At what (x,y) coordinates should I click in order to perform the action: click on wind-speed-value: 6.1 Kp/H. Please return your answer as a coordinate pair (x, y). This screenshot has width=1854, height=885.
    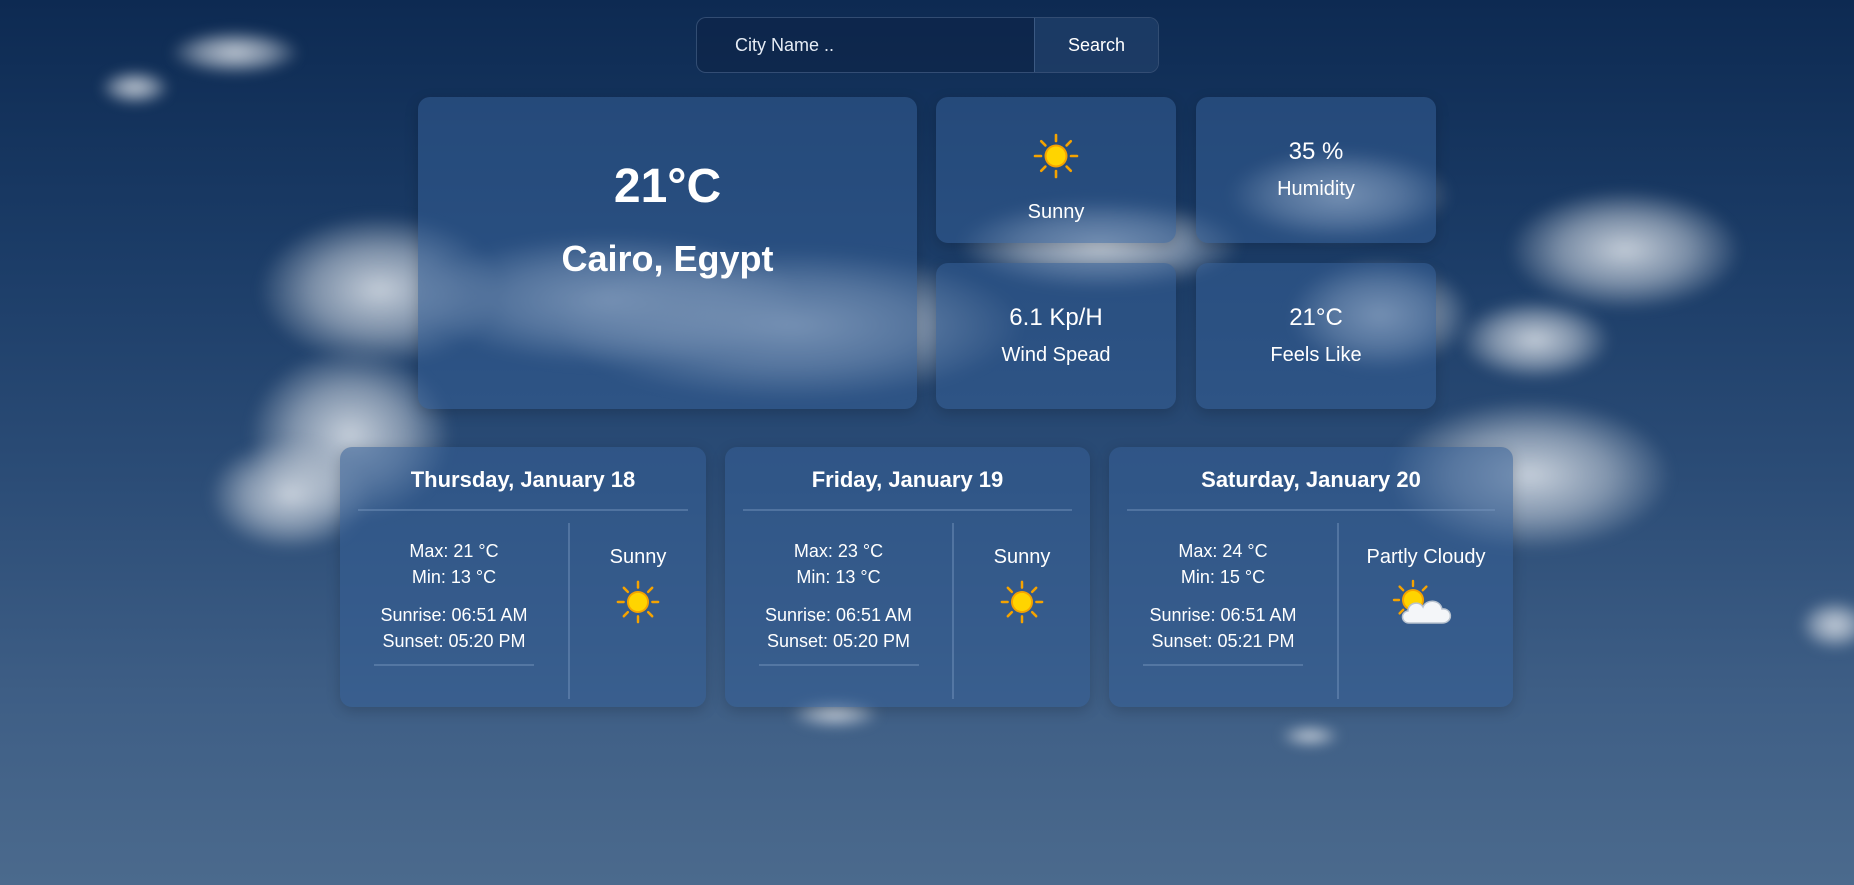
    Looking at the image, I should click on (1056, 317).